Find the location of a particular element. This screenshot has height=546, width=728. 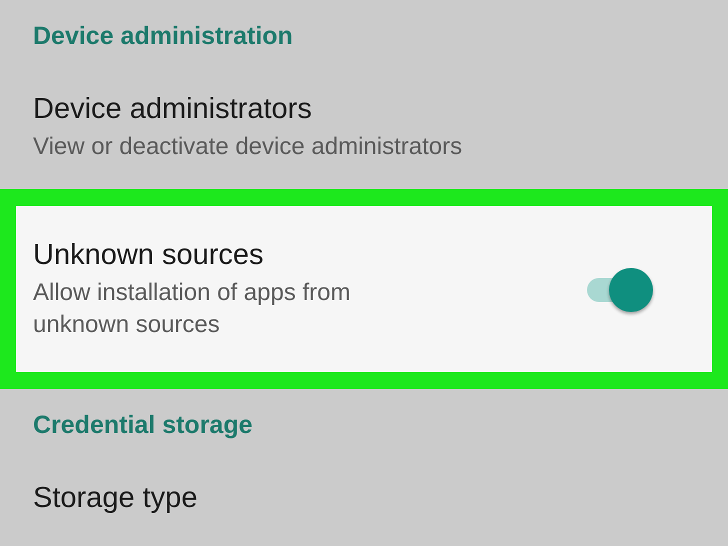

setting-title: Storage type is located at coordinates (115, 498).